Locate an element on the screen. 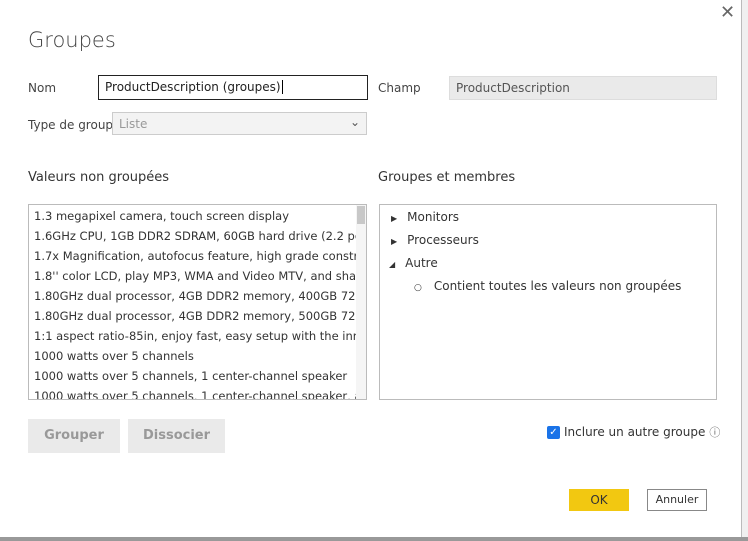 The image size is (748, 541). group-button: Grouper is located at coordinates (74, 436).